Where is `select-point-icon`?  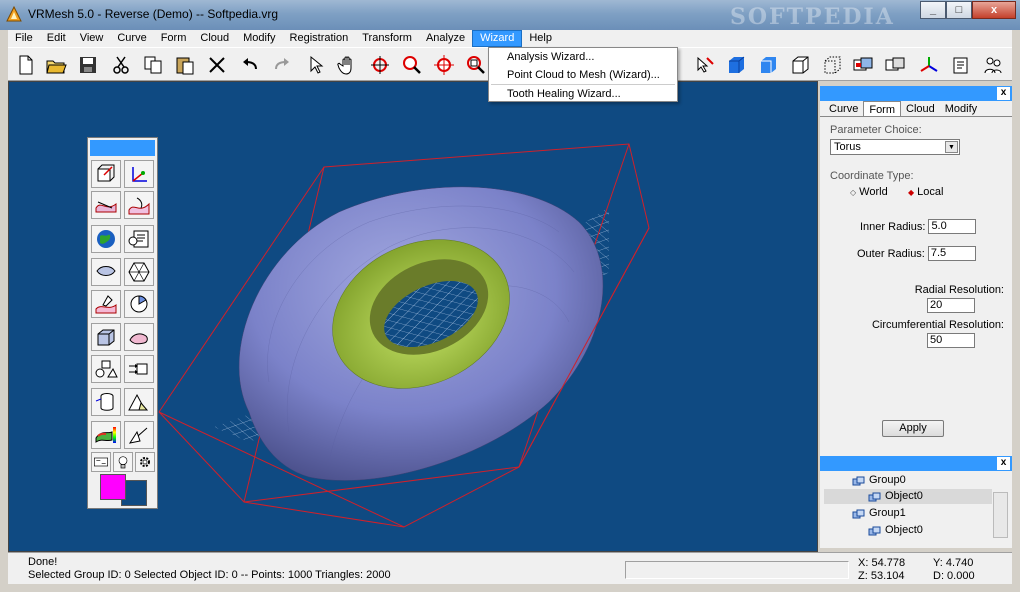
select-point-icon is located at coordinates (704, 65).